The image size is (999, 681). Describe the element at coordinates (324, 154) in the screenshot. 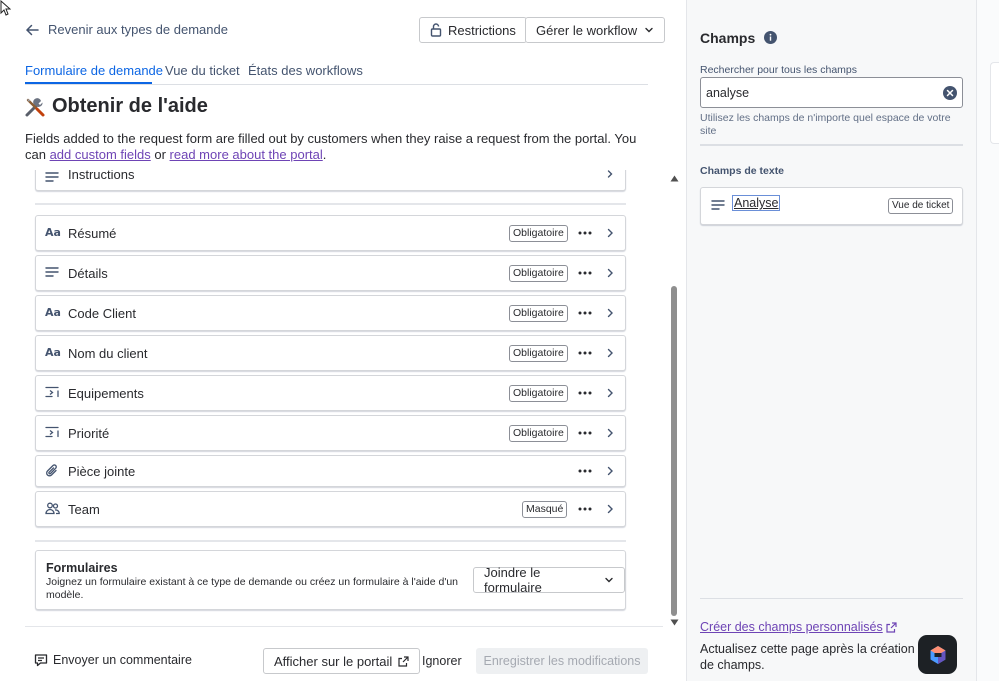

I see `description-end: .` at that location.